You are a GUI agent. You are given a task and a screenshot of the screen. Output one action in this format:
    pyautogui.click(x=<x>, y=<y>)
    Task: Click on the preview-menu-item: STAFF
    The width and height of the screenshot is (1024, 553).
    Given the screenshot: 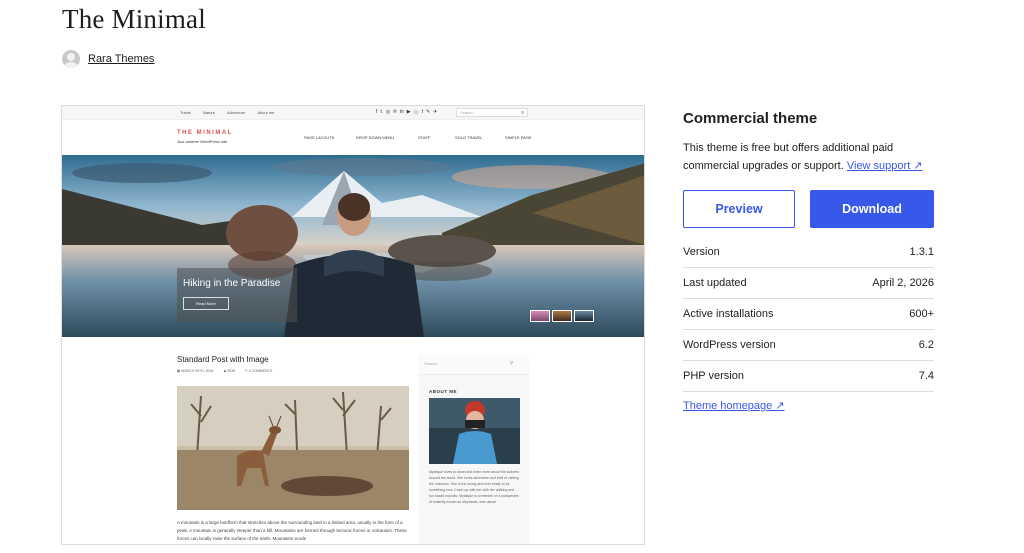 What is the action you would take?
    pyautogui.click(x=424, y=137)
    